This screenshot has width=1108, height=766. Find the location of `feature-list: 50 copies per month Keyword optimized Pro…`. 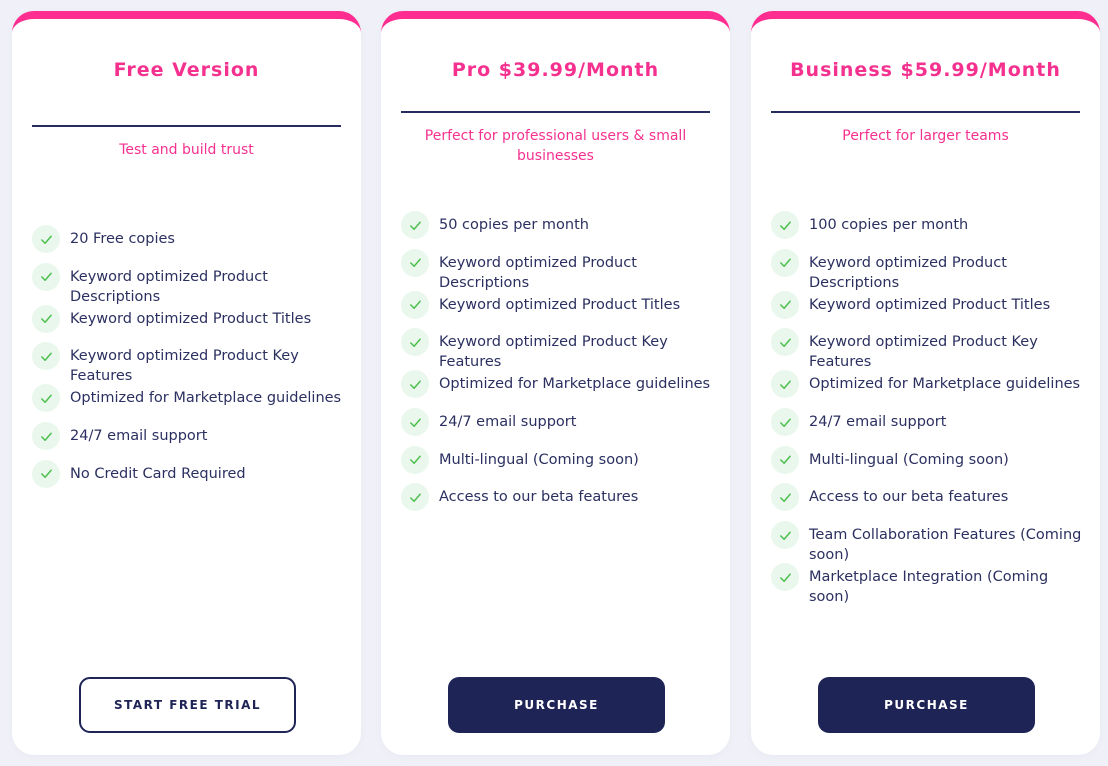

feature-list: 50 copies per month Keyword optimized Pro… is located at coordinates (561, 367).